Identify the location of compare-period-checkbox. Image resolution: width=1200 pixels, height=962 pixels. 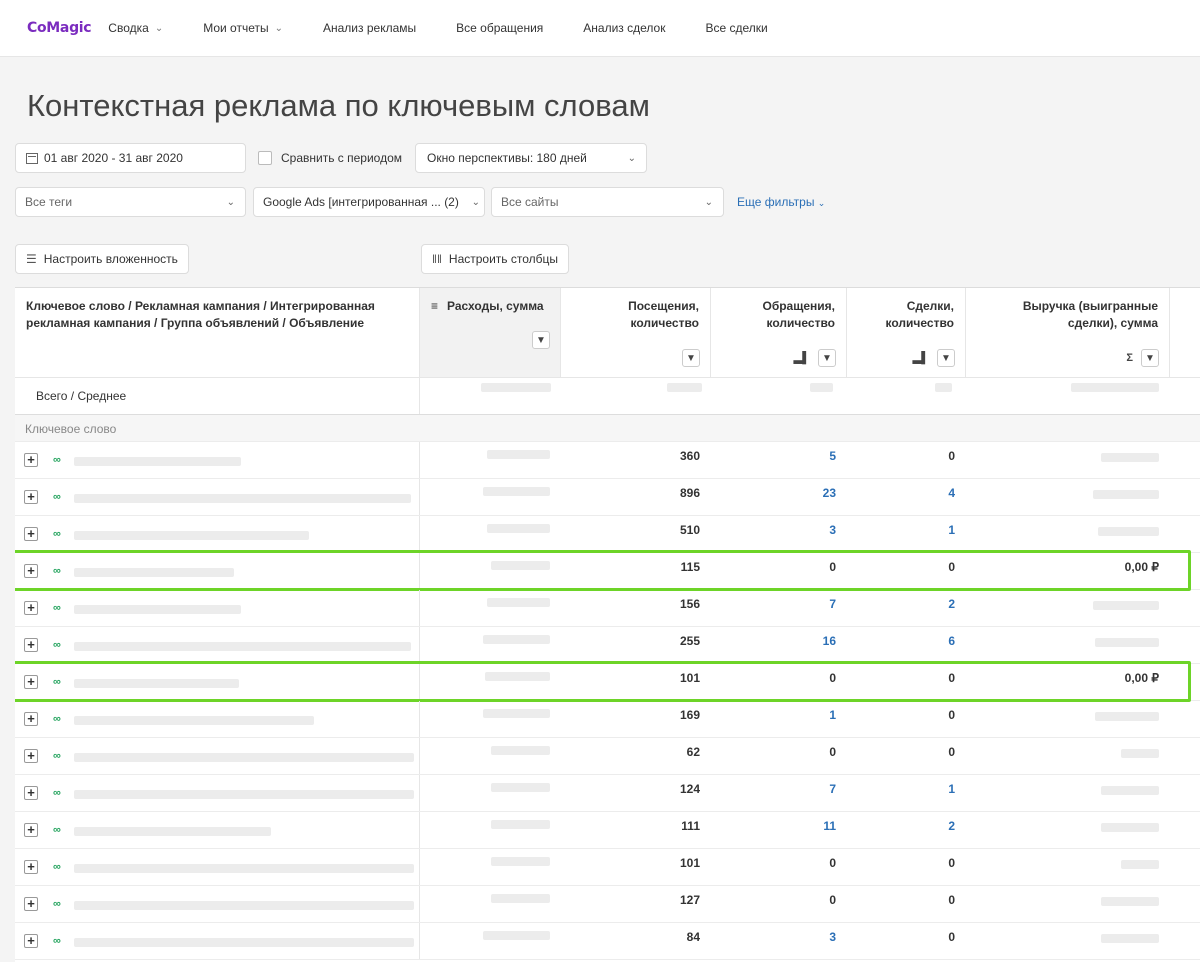
(265, 158).